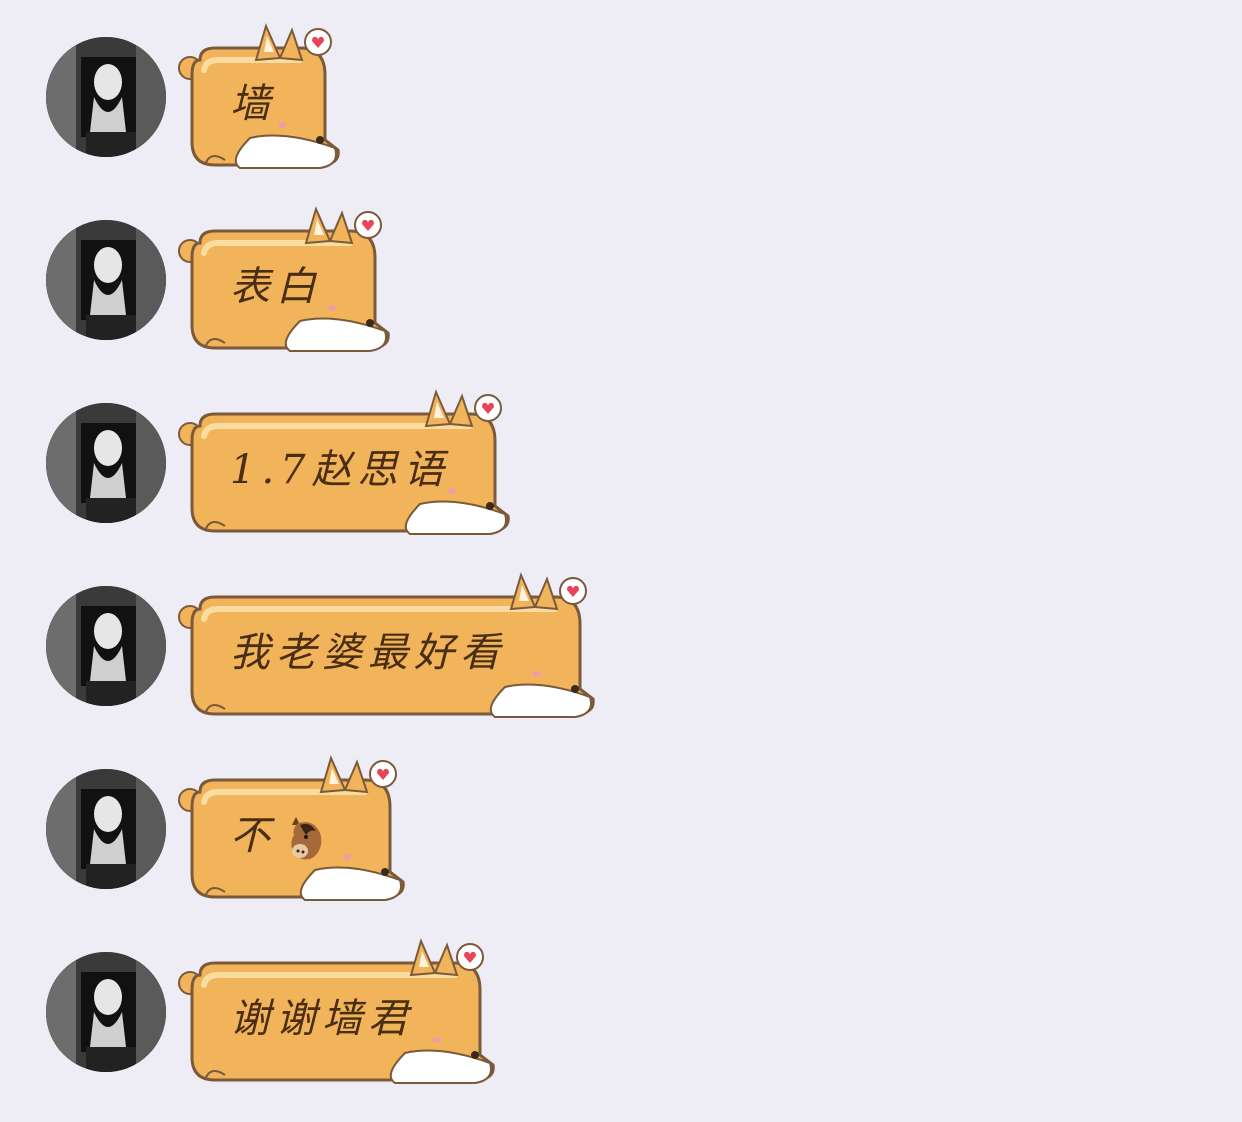  I want to click on message-text: 不, so click(279, 837).